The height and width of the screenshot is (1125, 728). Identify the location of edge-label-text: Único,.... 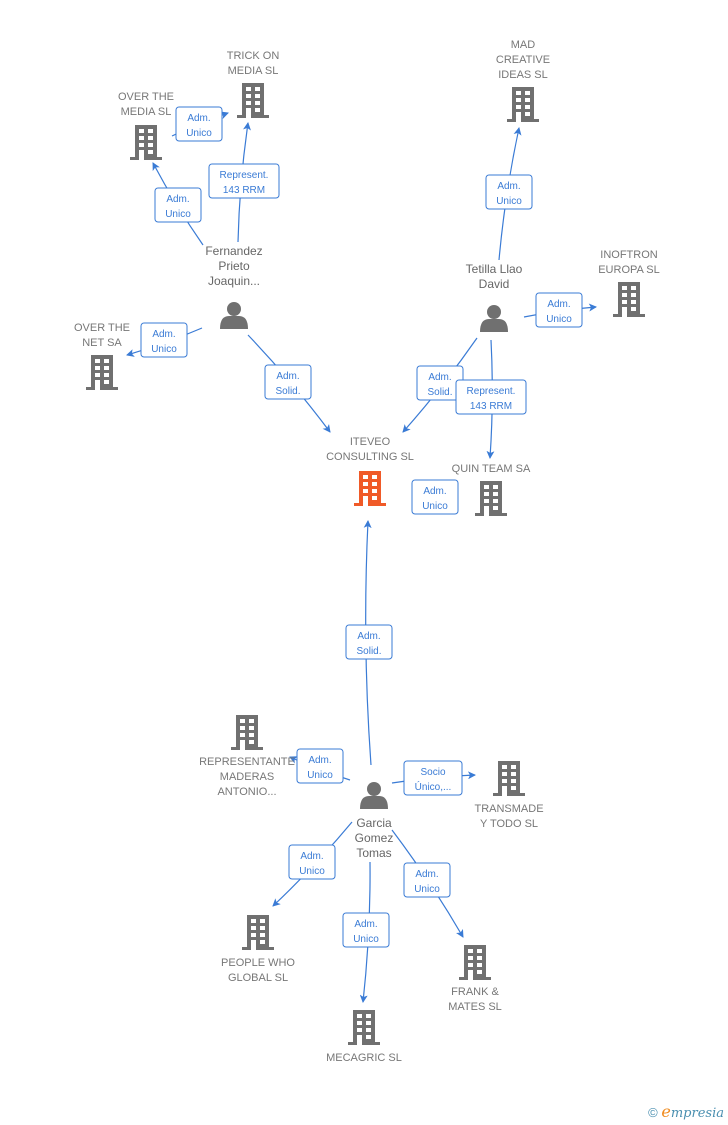
(433, 786).